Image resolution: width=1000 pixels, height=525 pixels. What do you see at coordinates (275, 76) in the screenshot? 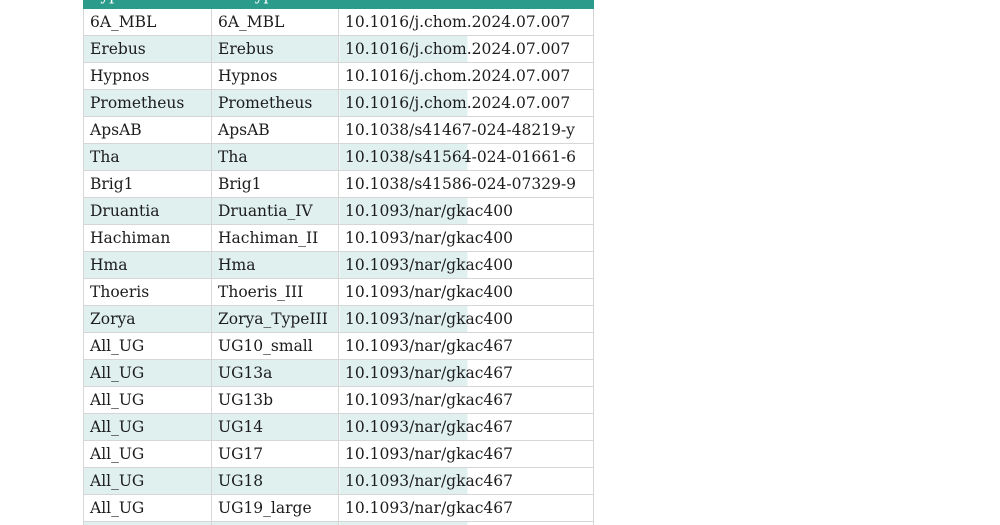
I see `cell-subtype: Hypnos` at bounding box center [275, 76].